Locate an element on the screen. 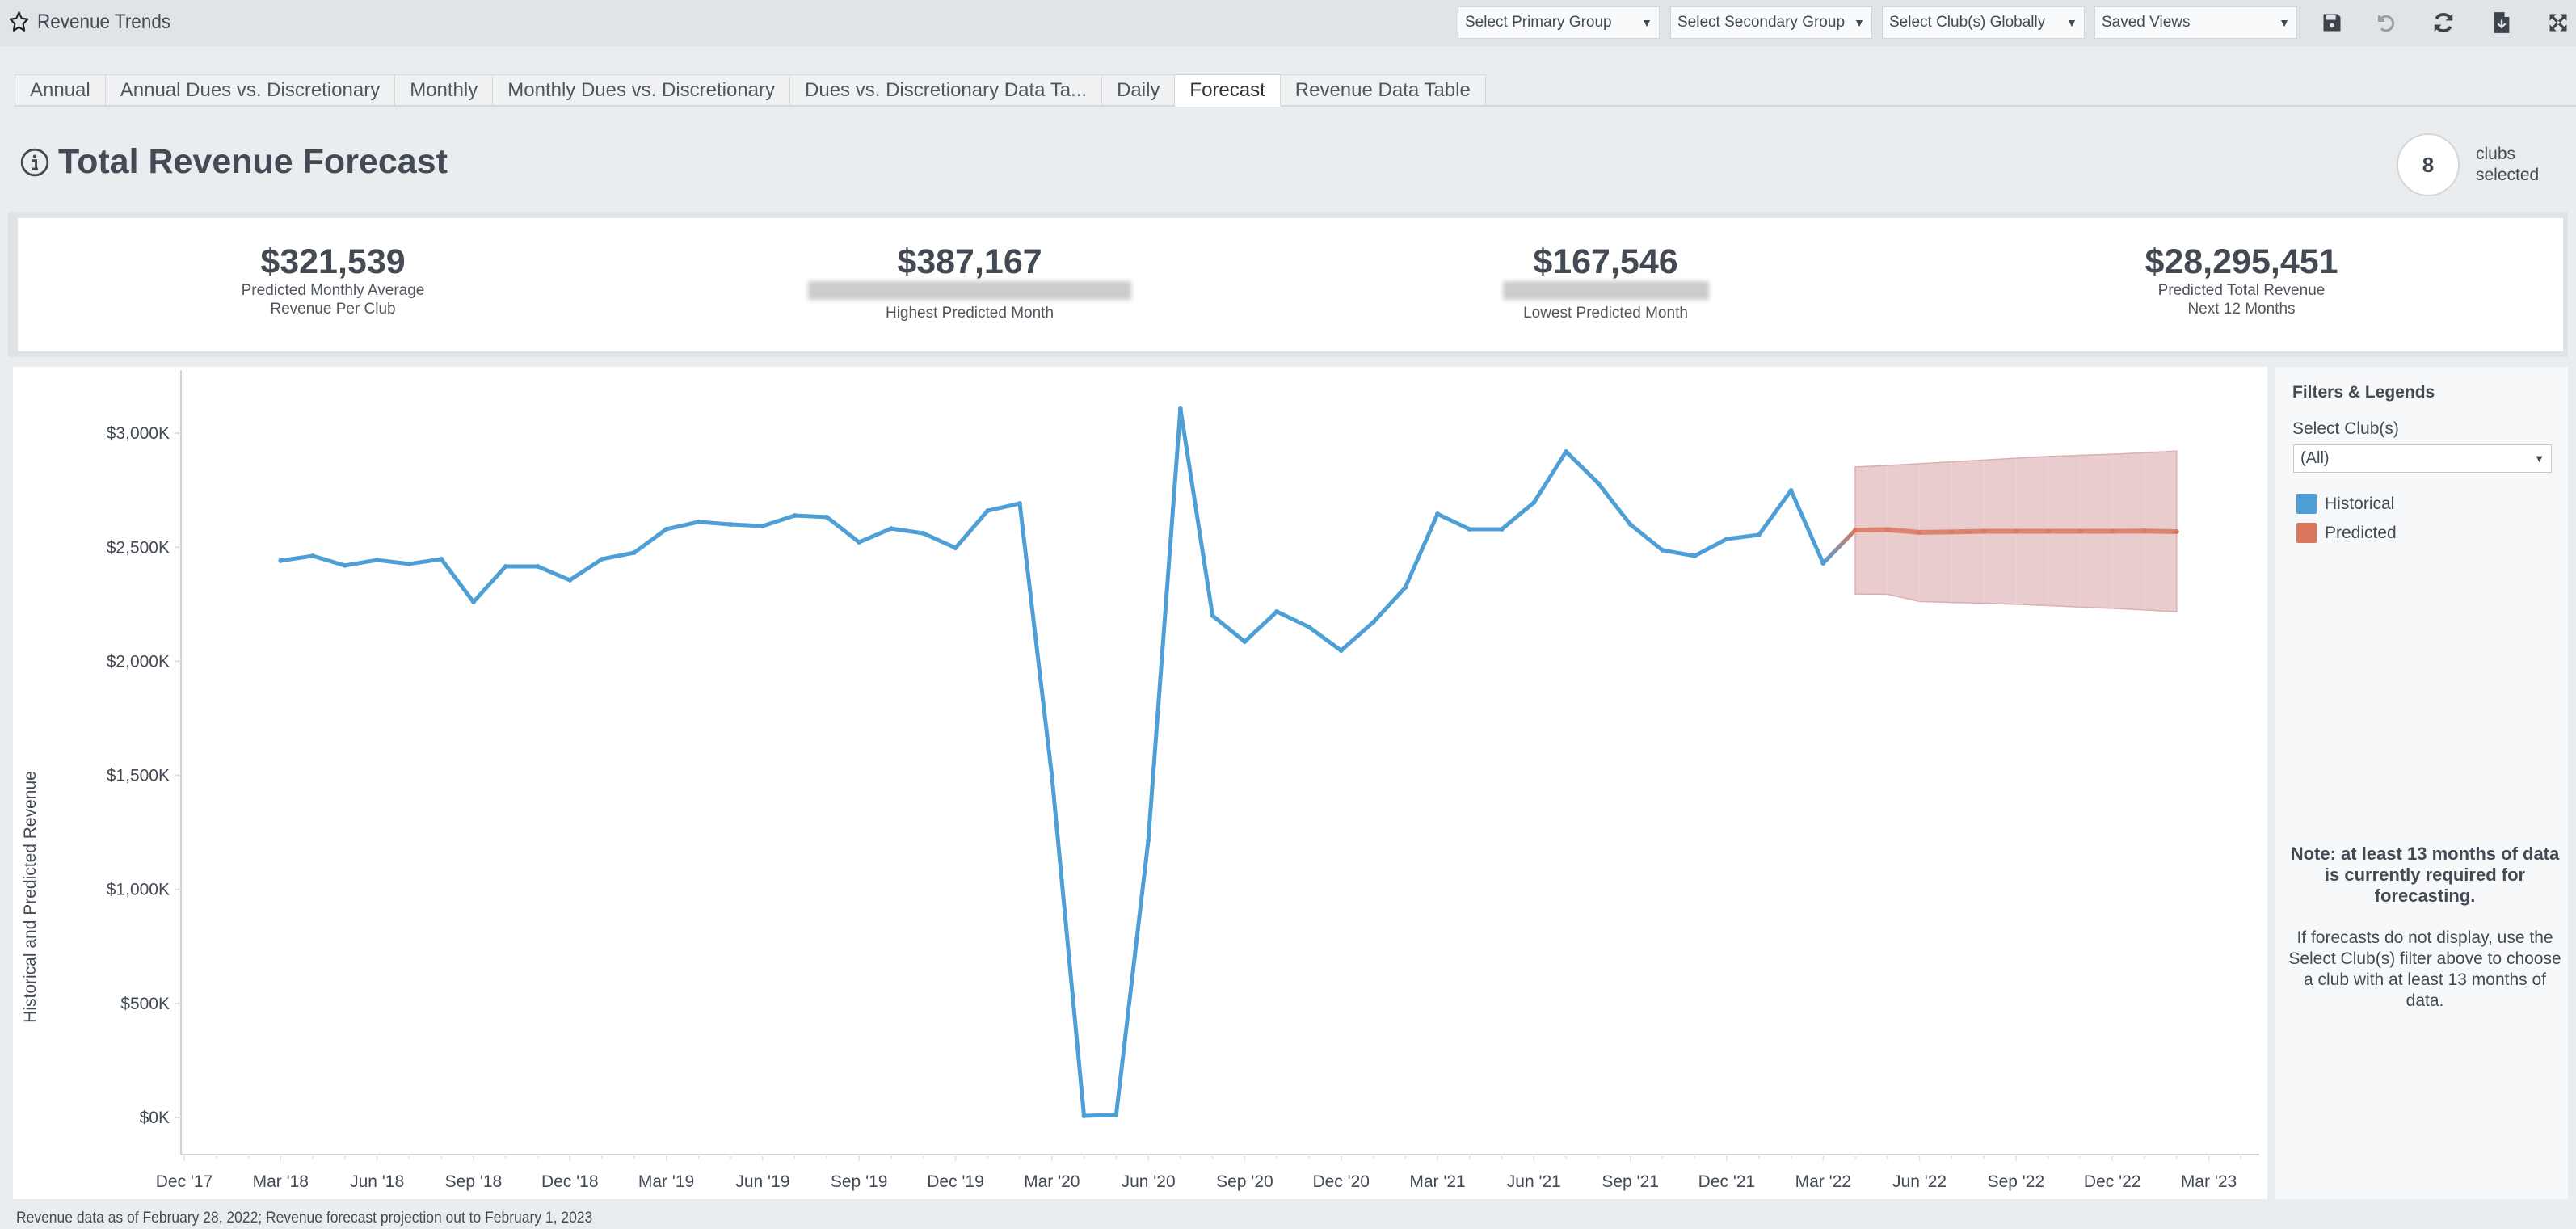  tab-monthly-dues-vs-discretionary: Monthly Dues vs. Discretionary is located at coordinates (642, 89).